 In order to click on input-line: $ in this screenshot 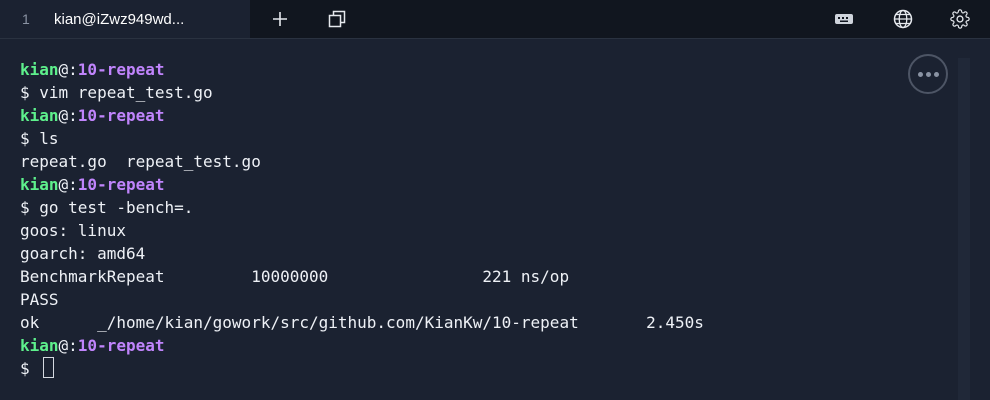, I will do `click(362, 368)`.